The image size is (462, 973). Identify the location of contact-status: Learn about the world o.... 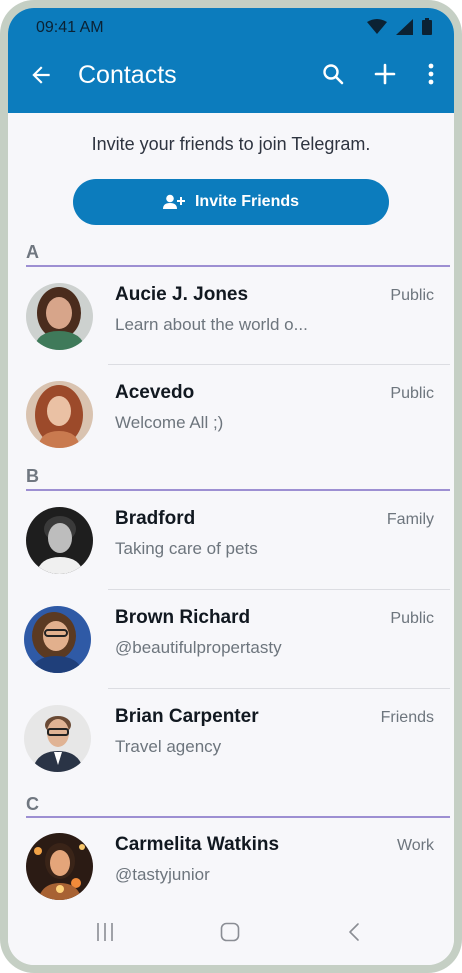
(211, 324).